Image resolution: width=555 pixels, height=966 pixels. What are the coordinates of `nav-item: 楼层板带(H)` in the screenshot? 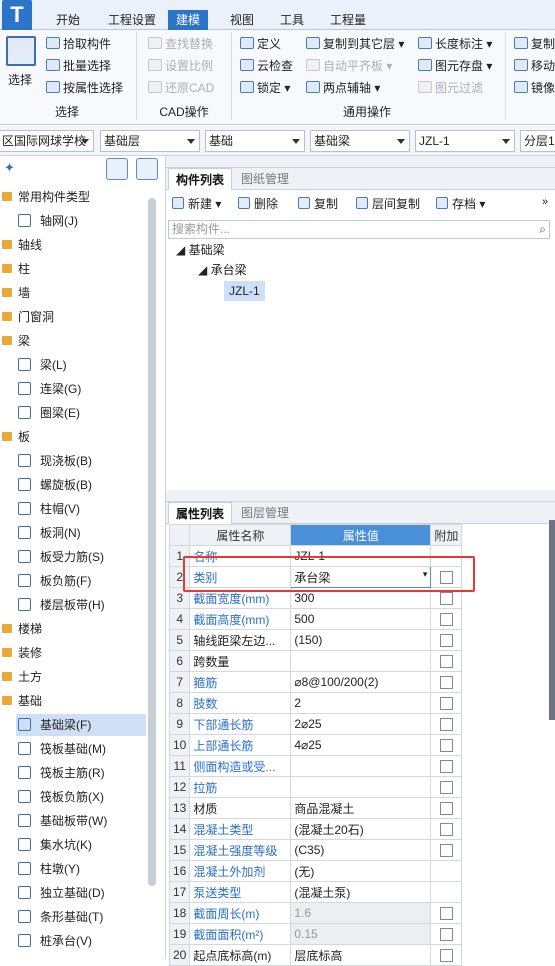 It's located at (60, 605).